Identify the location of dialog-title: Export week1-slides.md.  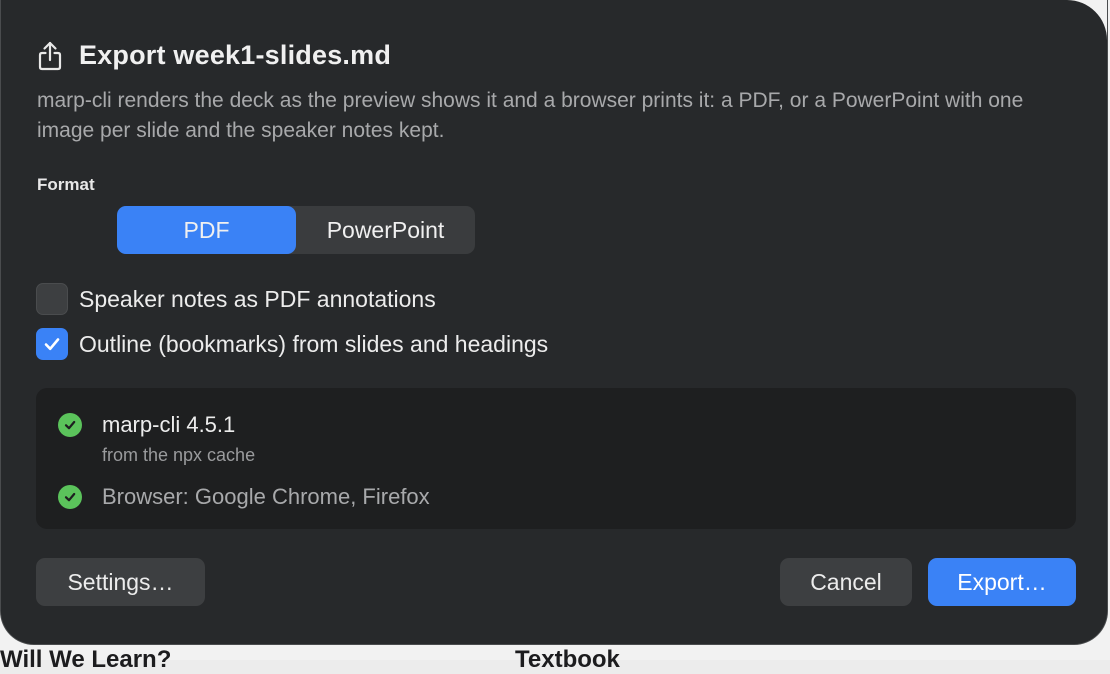
(235, 55).